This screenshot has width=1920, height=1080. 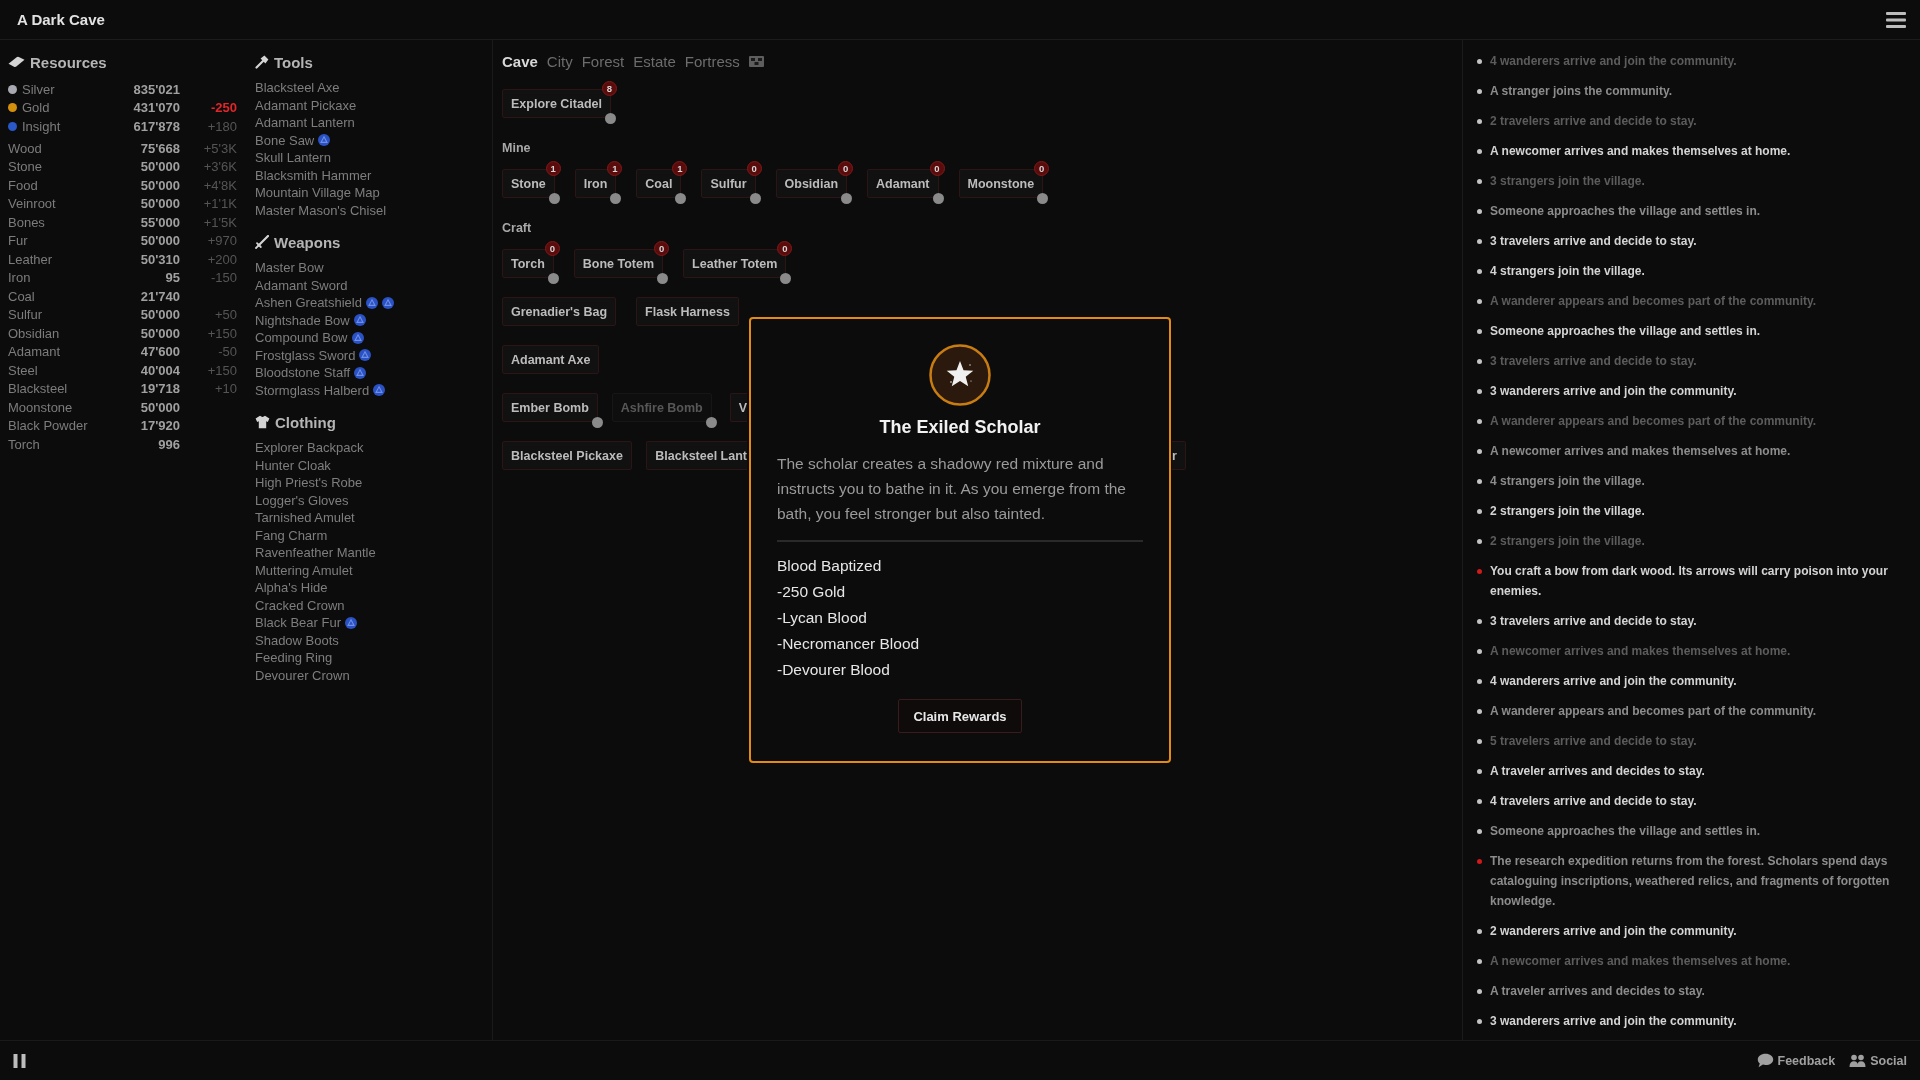 What do you see at coordinates (293, 465) in the screenshot?
I see `equipment-item: Hunter Cloak` at bounding box center [293, 465].